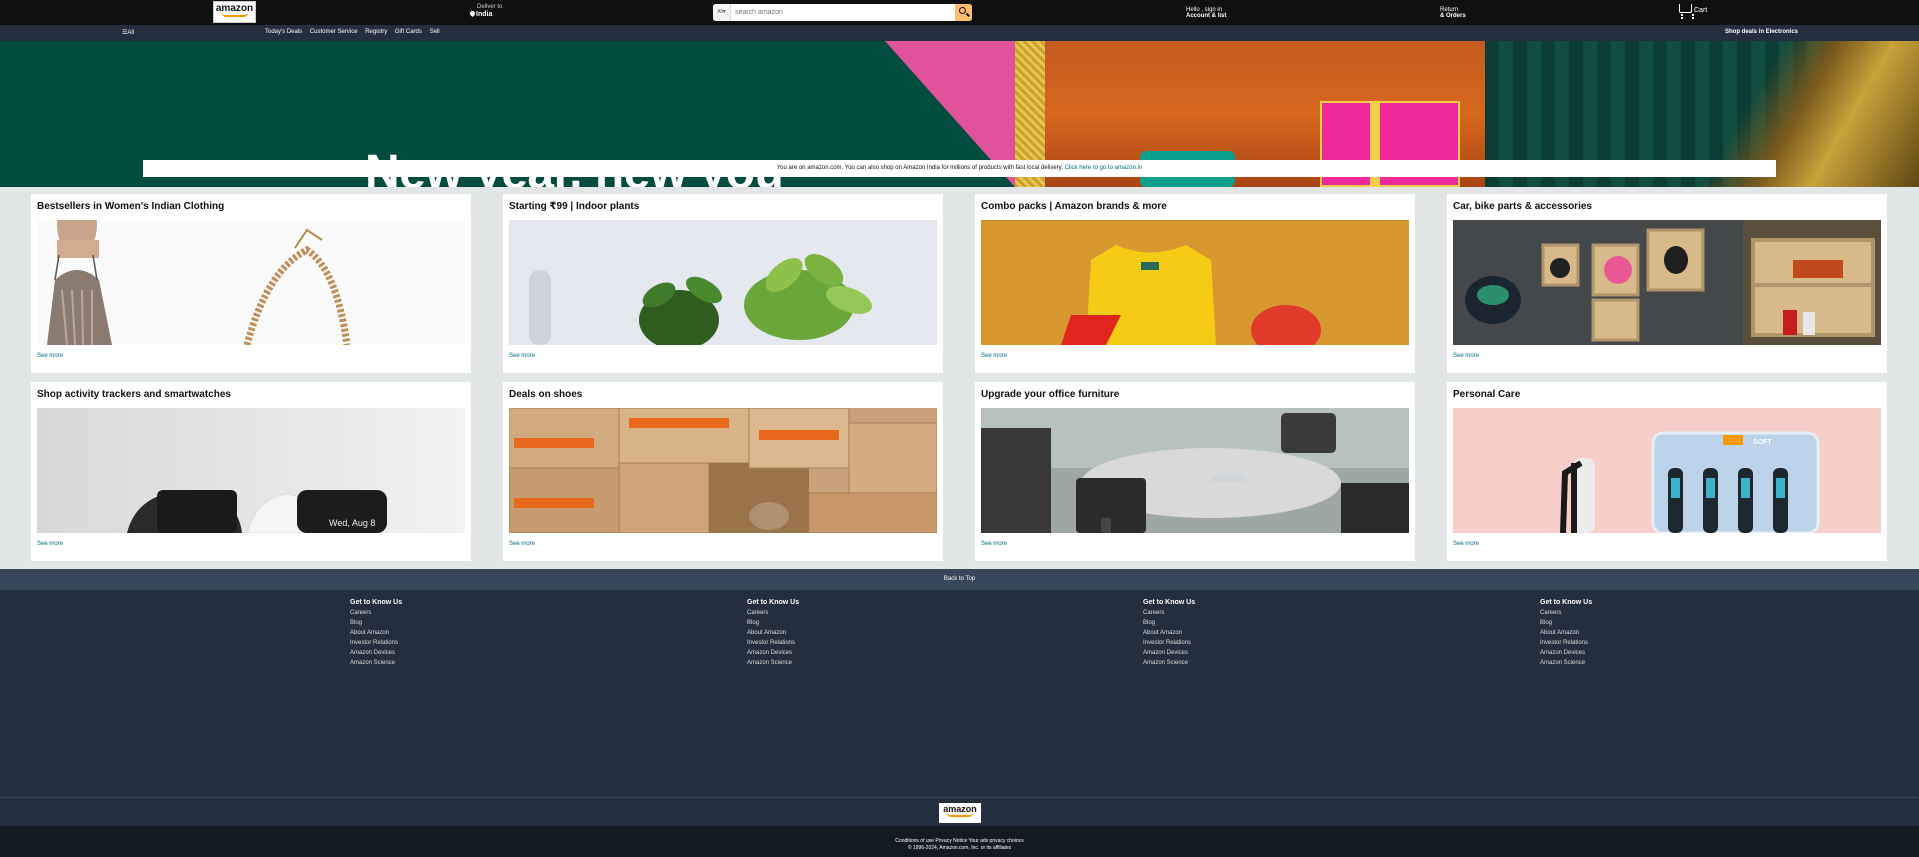  I want to click on watch-date-text: Wed, Aug 8, so click(352, 523).